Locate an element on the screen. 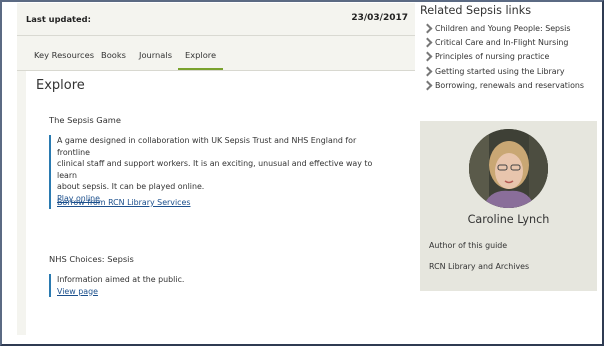  borrow-from-library-link: Borrow from RCN Library Services is located at coordinates (123, 202).